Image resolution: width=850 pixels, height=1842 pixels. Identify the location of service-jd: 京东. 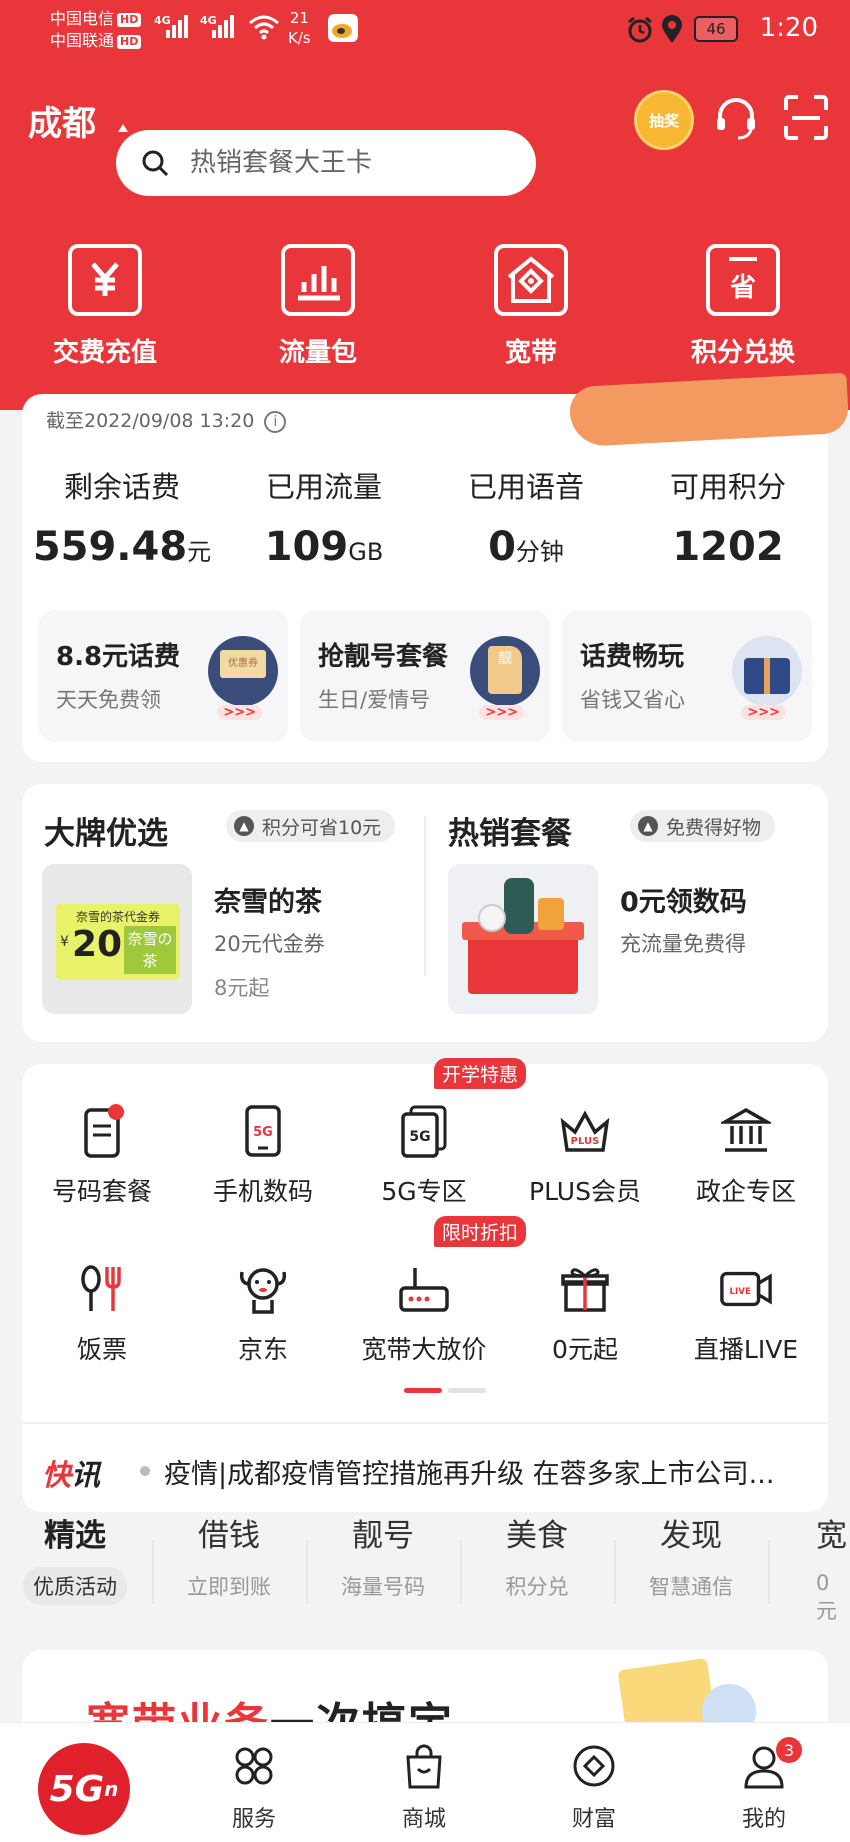
(263, 1314).